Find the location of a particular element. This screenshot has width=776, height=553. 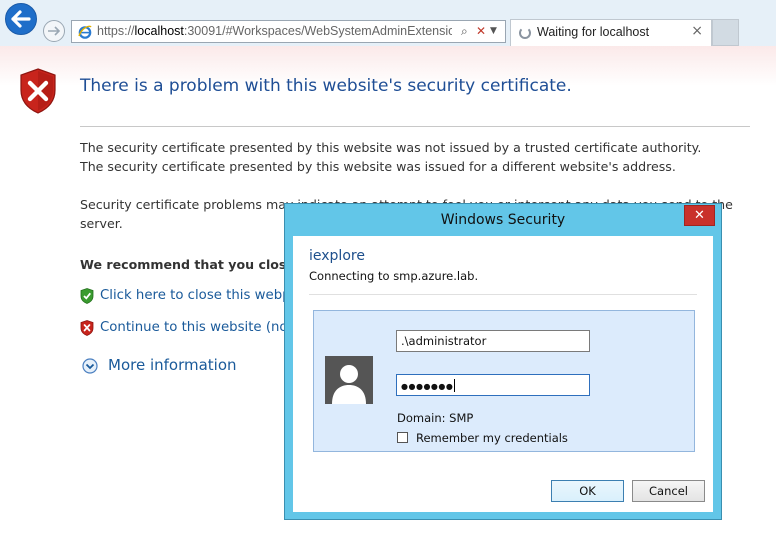

password-field: ●●●●●●● is located at coordinates (493, 385).